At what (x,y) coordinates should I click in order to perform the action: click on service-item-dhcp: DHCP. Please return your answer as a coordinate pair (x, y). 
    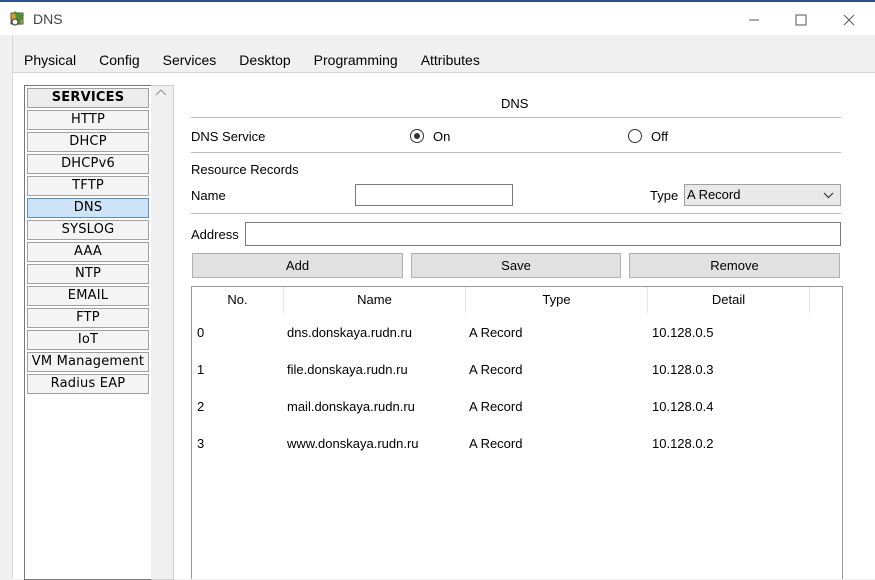
    Looking at the image, I should click on (88, 142).